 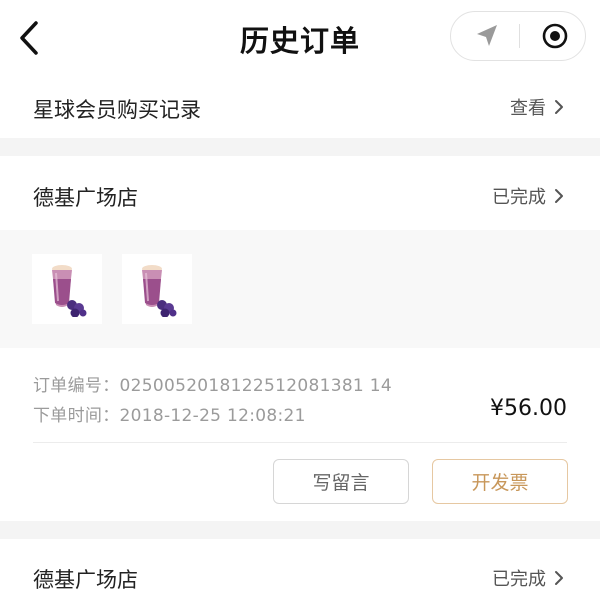 I want to click on order-number-line: 订单编号：0250052018122512081381 14, so click(x=212, y=383).